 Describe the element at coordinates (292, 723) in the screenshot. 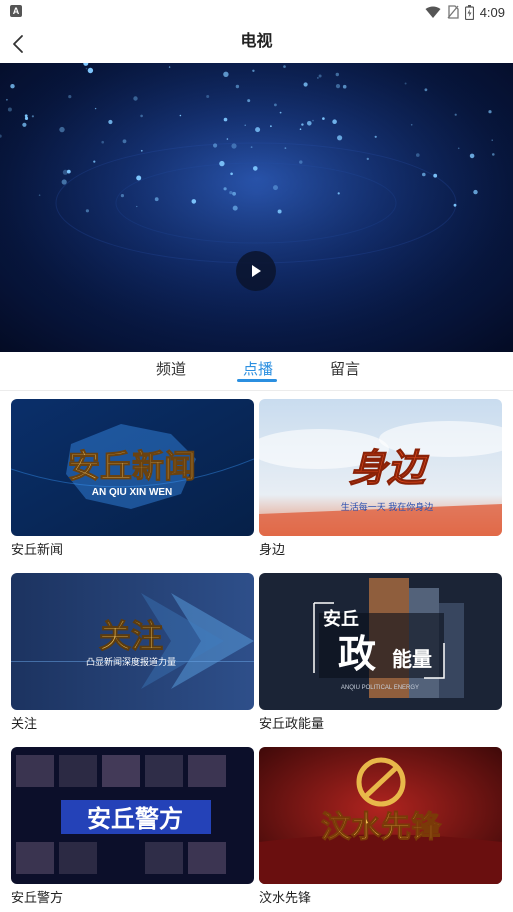

I see `program-title: 安丘政能量` at that location.